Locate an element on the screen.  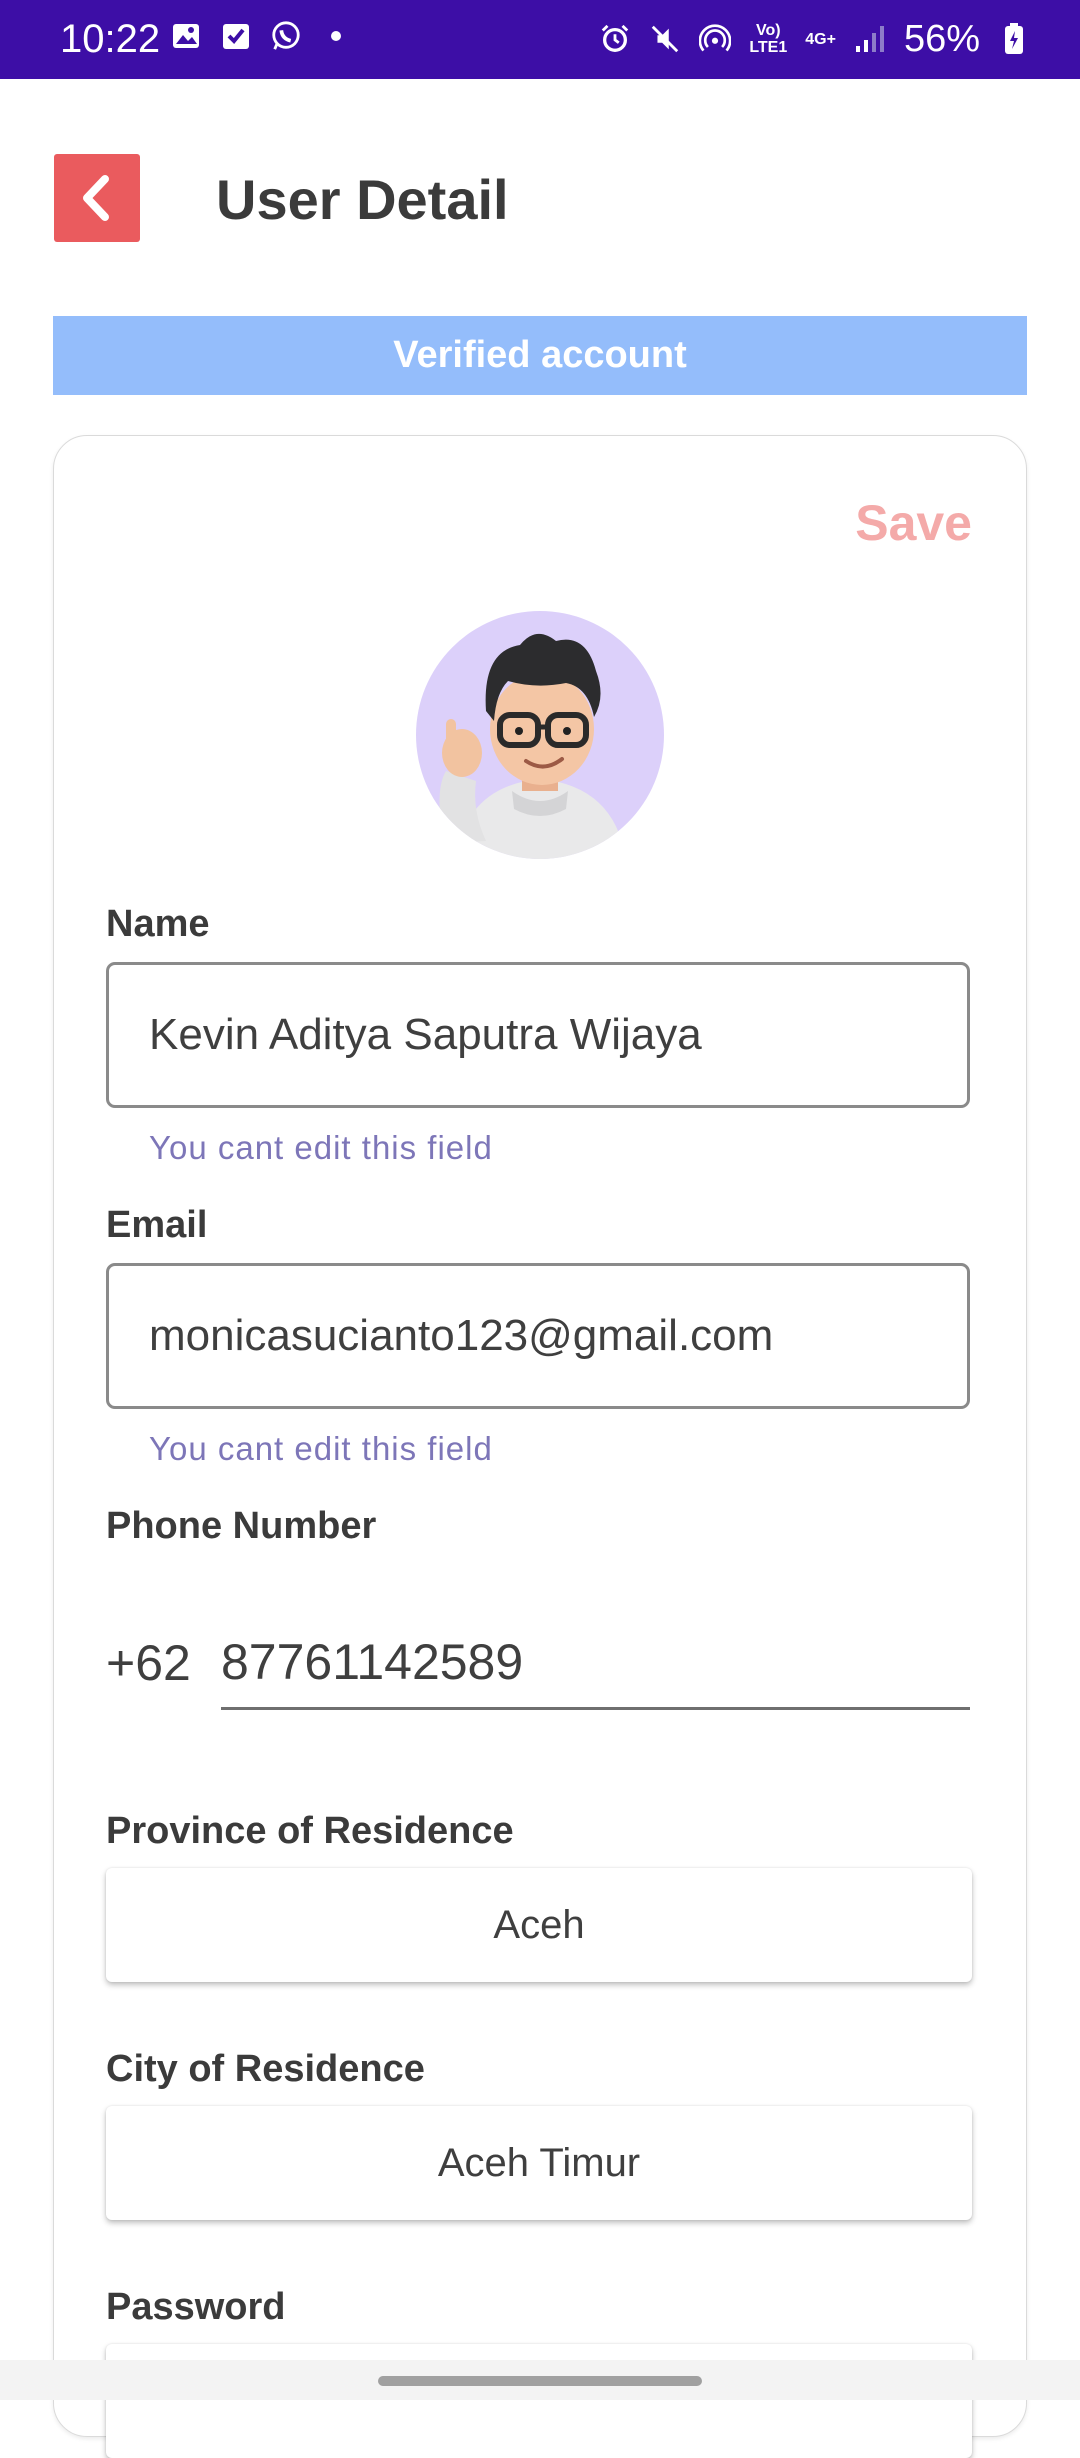
volte-label: Vo) is located at coordinates (768, 30).